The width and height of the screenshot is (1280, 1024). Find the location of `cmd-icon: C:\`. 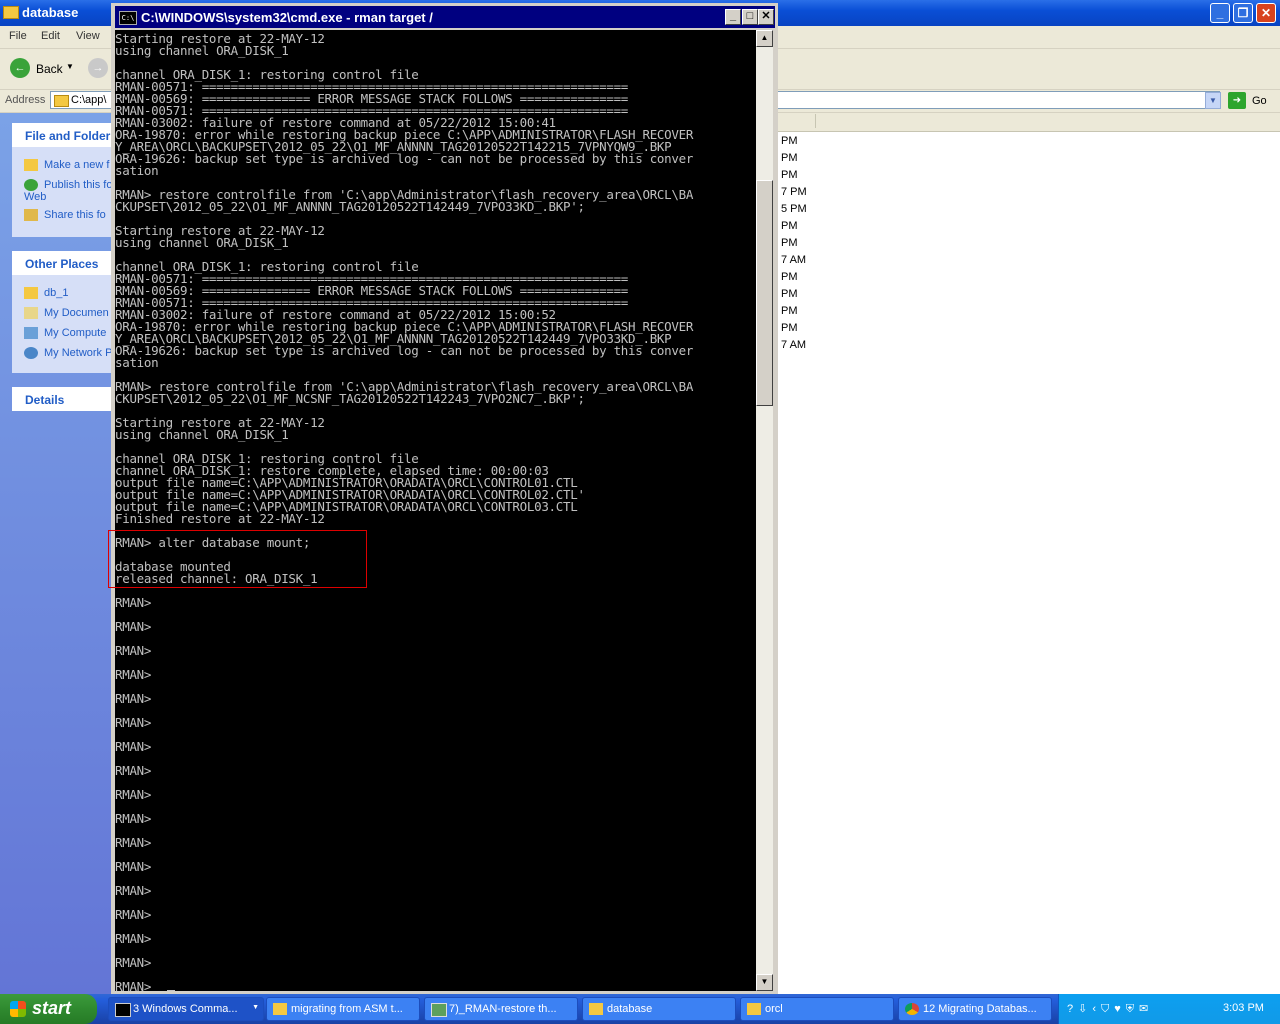

cmd-icon: C:\ is located at coordinates (128, 18).